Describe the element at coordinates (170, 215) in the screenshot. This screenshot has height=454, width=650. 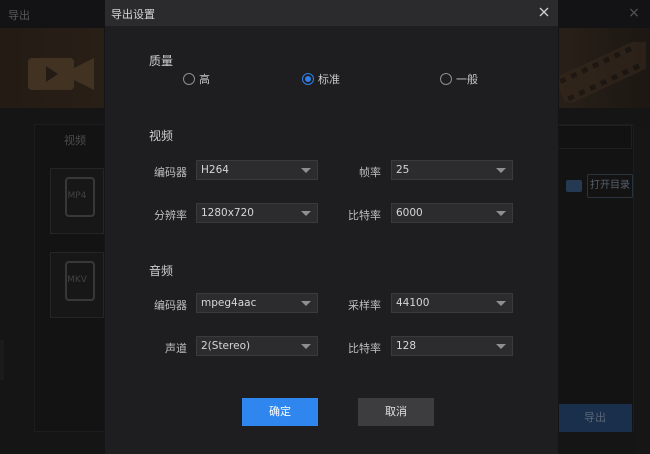
I see `resolution-label: 分辨率` at that location.